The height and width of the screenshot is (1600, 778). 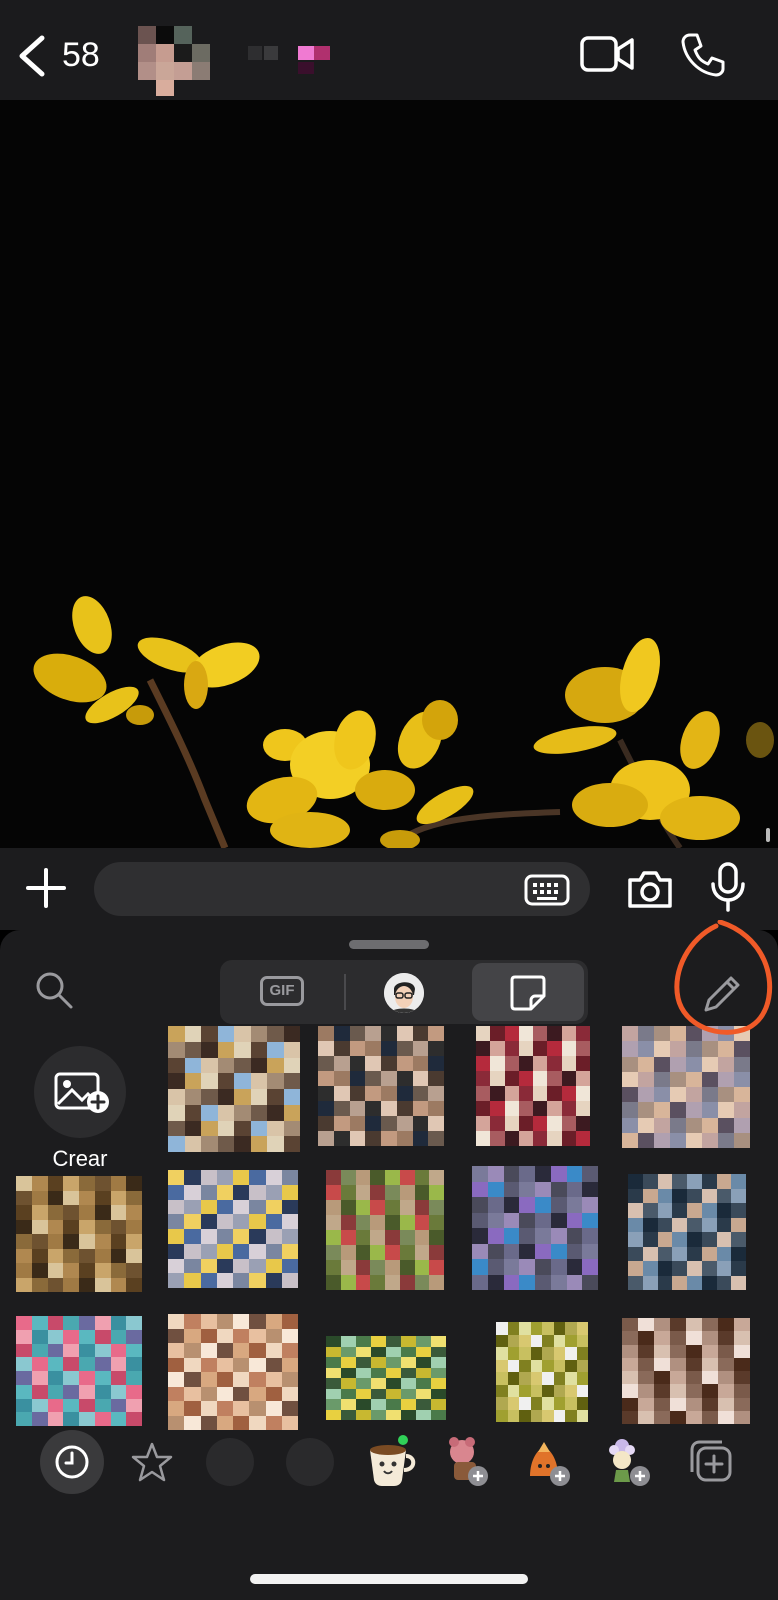 I want to click on pink-bear-sticker-icon, so click(x=472, y=1462).